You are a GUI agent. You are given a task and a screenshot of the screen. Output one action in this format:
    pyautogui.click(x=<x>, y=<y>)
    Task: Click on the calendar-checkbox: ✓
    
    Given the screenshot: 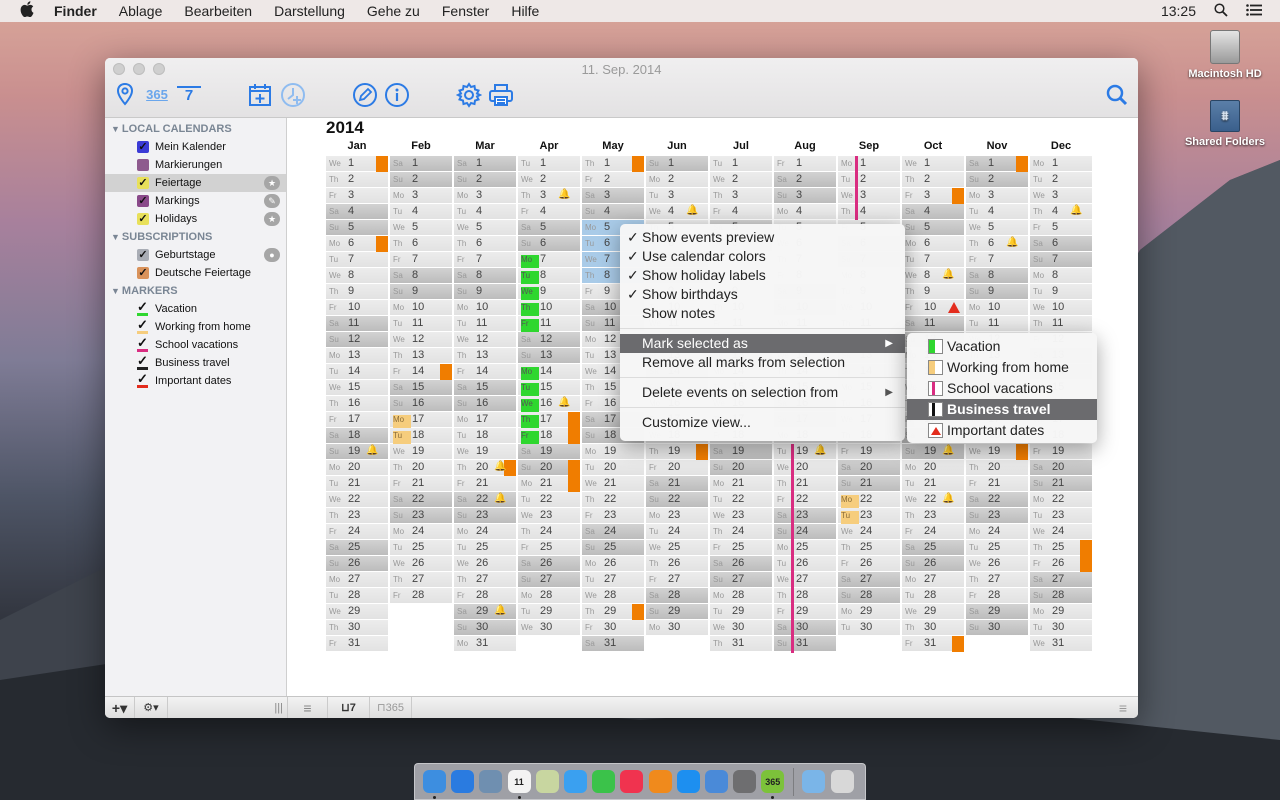 What is the action you would take?
    pyautogui.click(x=143, y=255)
    